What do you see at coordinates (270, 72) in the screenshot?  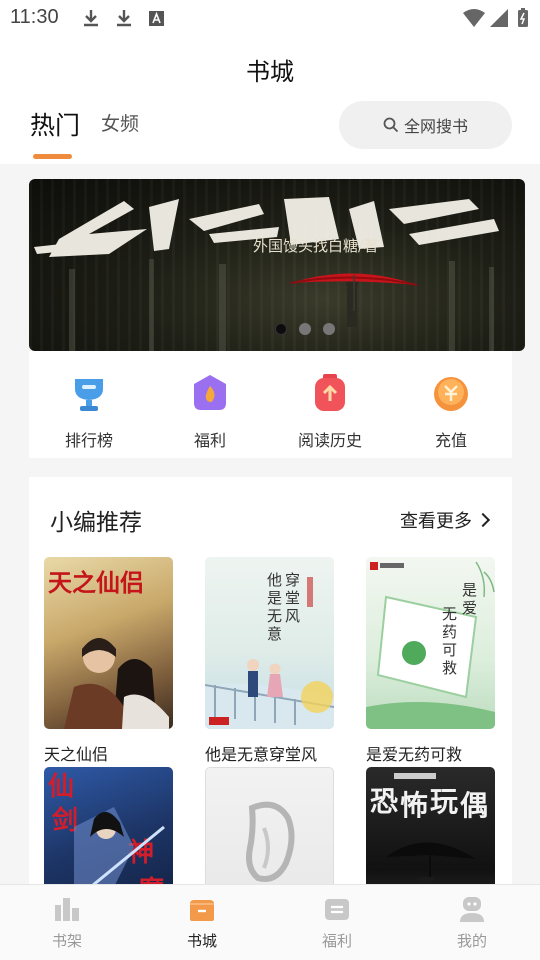 I see `page-title: 书城` at bounding box center [270, 72].